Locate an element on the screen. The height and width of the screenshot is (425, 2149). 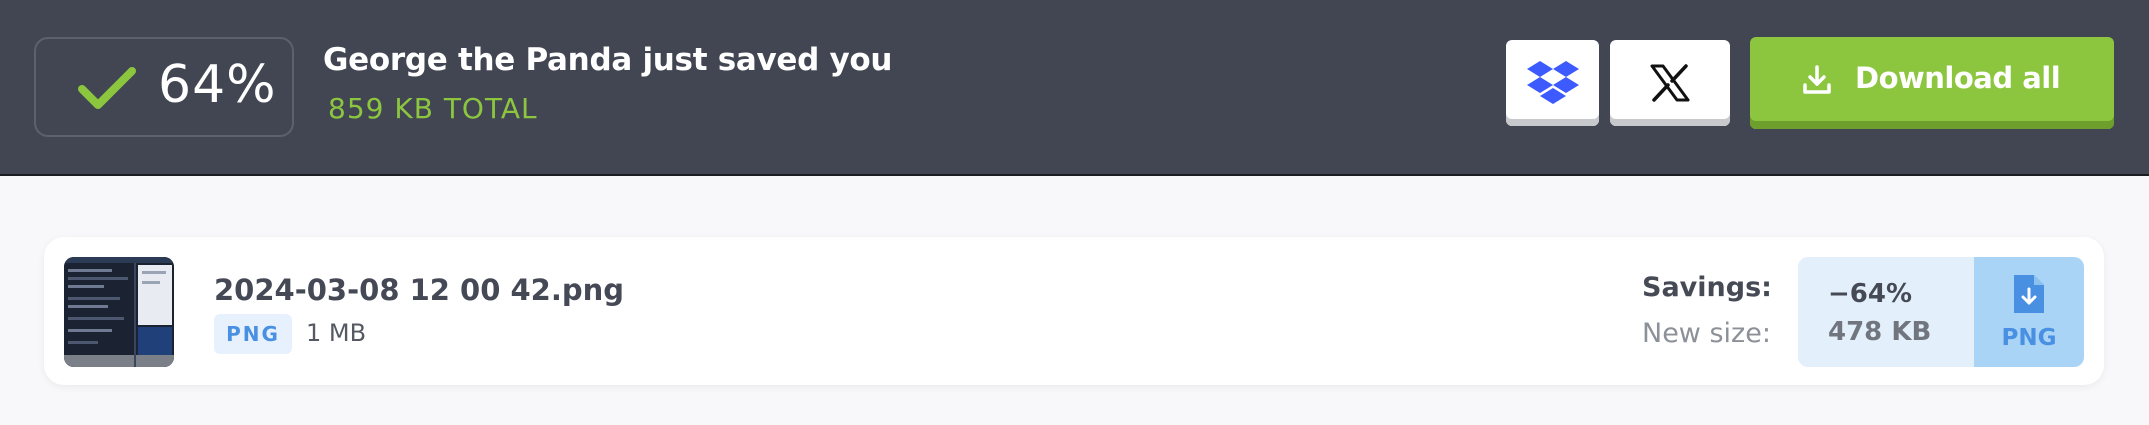
savings-label: Savings: is located at coordinates (1707, 287).